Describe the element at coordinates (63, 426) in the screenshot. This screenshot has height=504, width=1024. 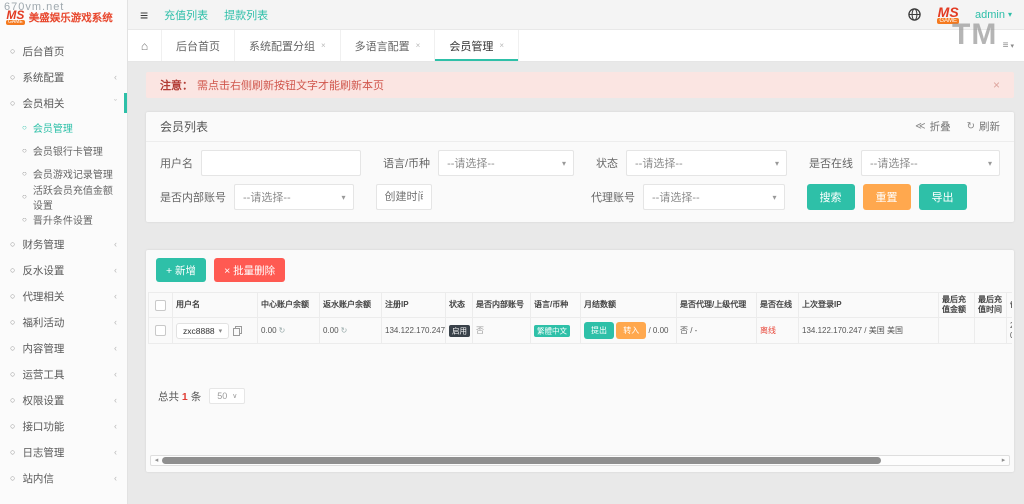
I see `sidebar-item-interface: ○ 接口功能 ‹` at that location.